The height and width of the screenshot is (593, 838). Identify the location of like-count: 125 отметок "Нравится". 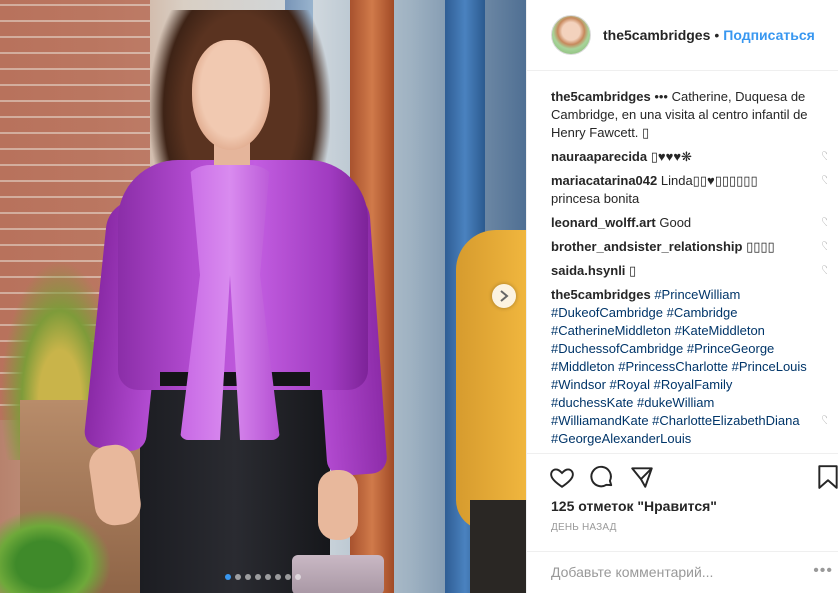
(634, 506).